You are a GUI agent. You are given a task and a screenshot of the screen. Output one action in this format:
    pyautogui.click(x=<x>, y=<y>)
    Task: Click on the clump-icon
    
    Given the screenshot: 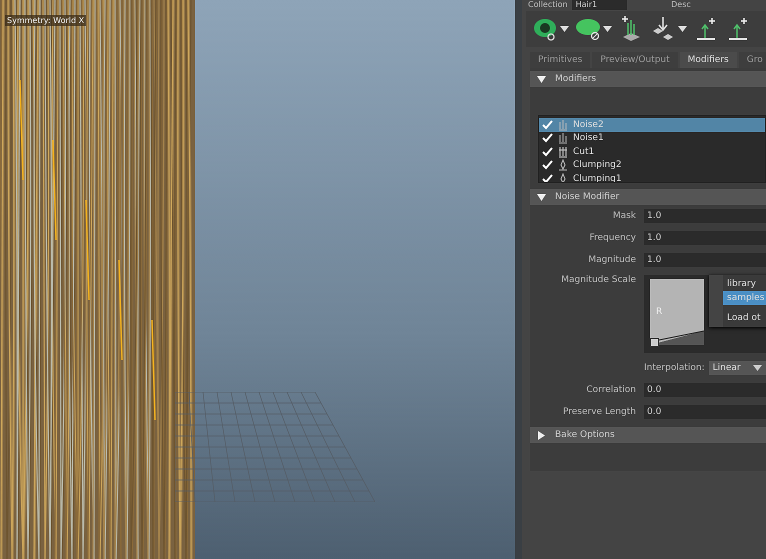 What is the action you would take?
    pyautogui.click(x=563, y=165)
    